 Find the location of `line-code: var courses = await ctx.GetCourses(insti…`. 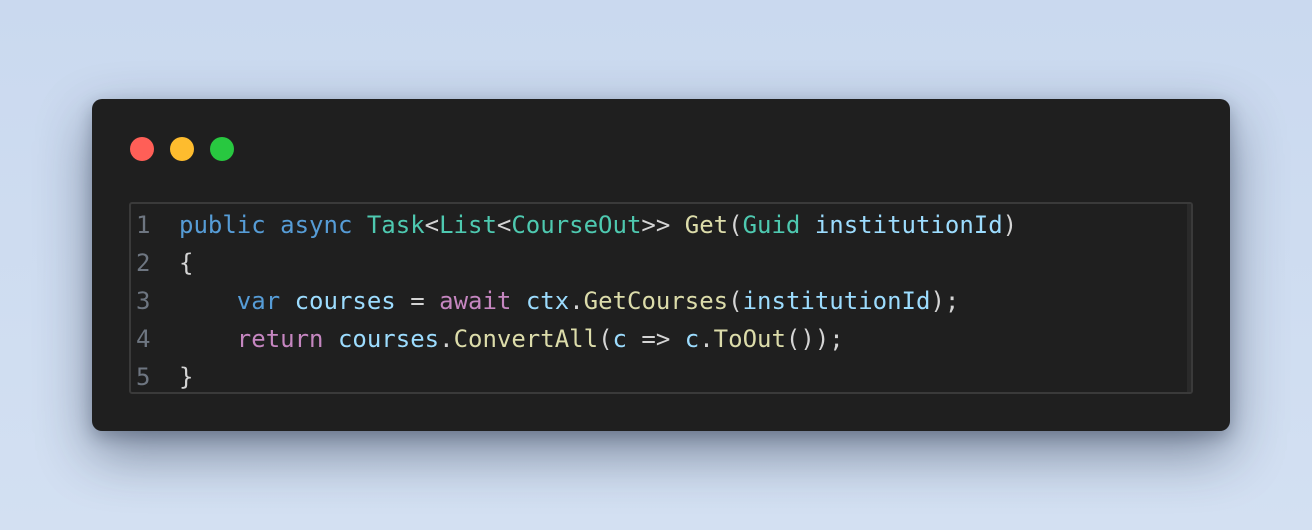

line-code: var courses = await ctx.GetCourses(insti… is located at coordinates (569, 301).